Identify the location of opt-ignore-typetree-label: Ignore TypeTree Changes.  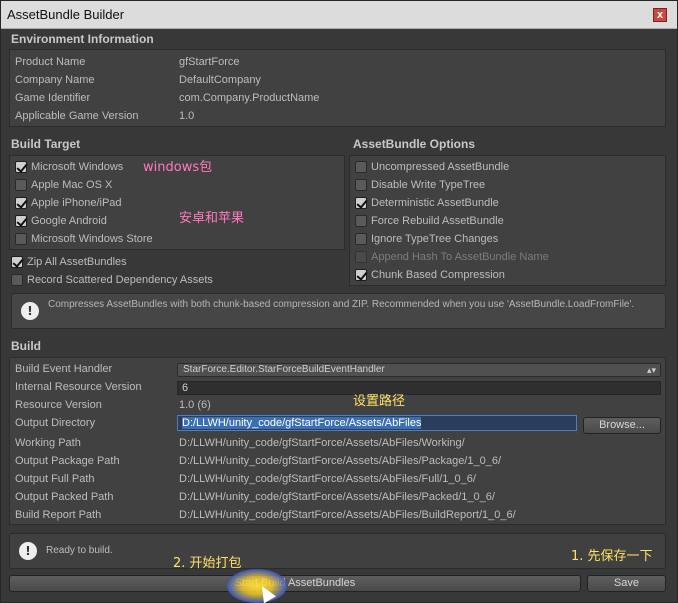
(435, 239).